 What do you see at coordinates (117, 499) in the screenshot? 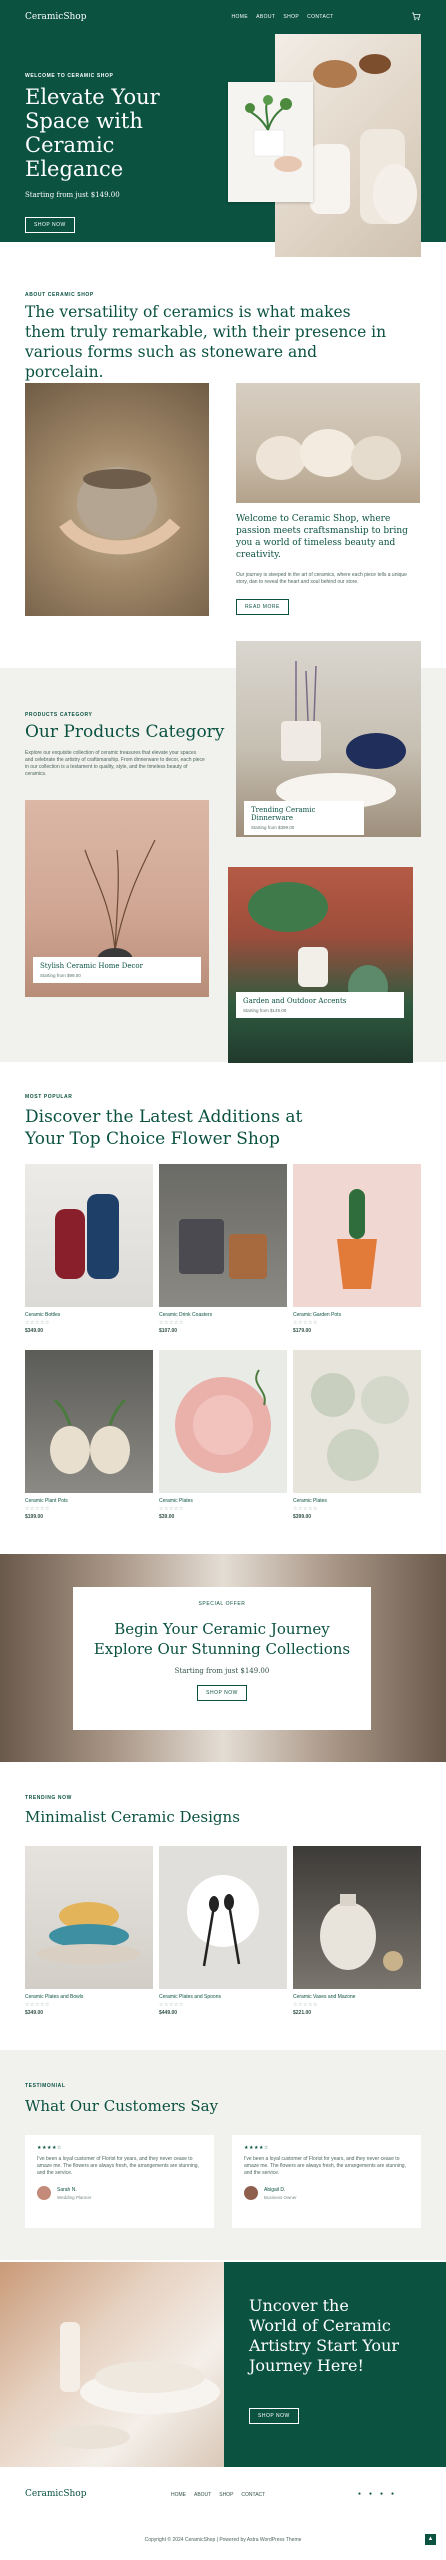
I see `about-image-hands-cup` at bounding box center [117, 499].